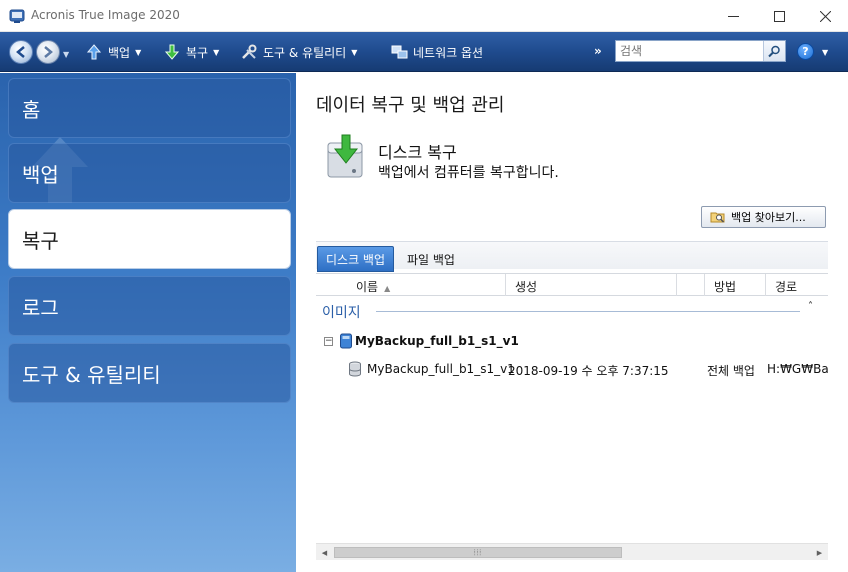 The height and width of the screenshot is (572, 848). I want to click on task-description: 백업에서 컴퓨터를 복구합니다., so click(468, 173).